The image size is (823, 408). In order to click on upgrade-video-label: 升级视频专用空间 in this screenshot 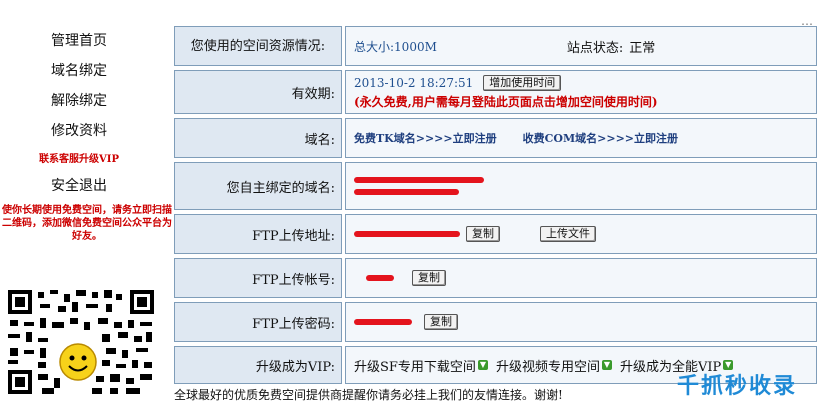, I will do `click(547, 367)`.